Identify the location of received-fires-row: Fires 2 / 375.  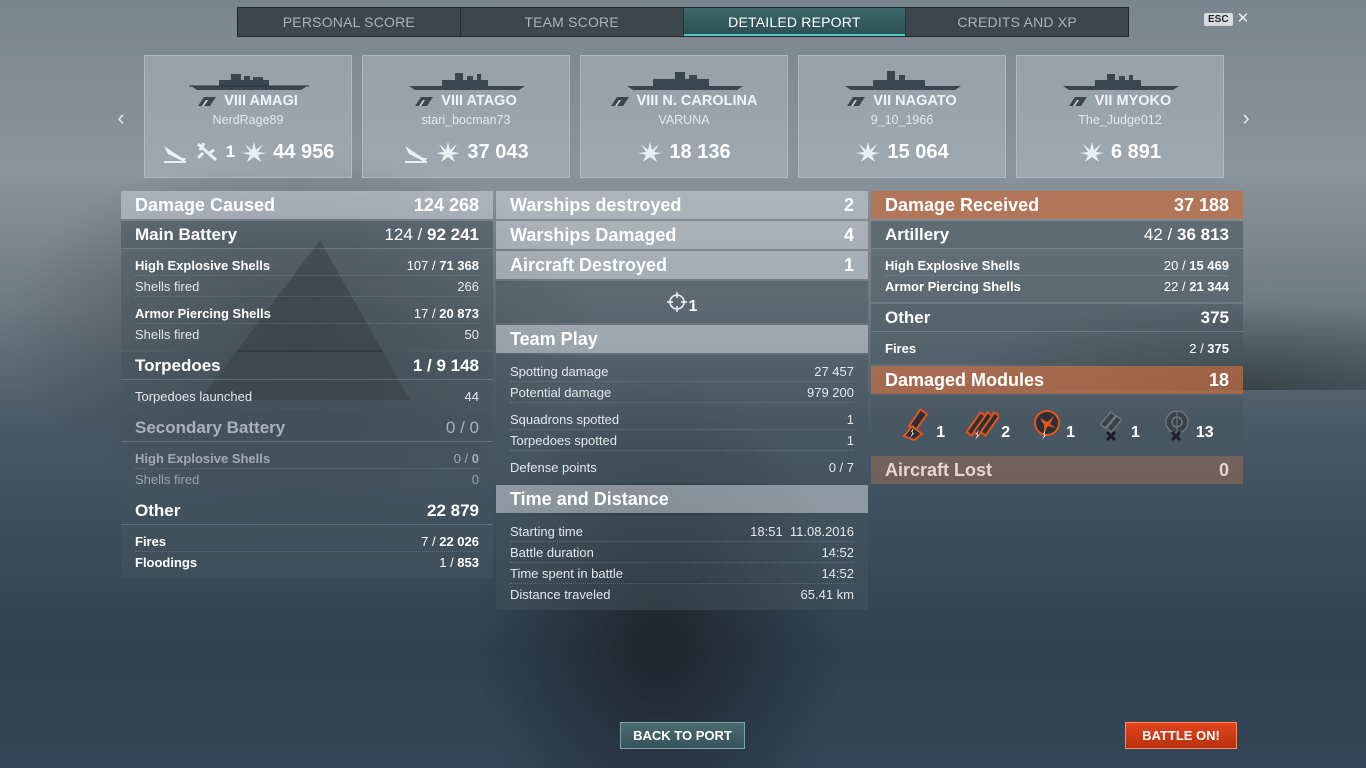
(1057, 348).